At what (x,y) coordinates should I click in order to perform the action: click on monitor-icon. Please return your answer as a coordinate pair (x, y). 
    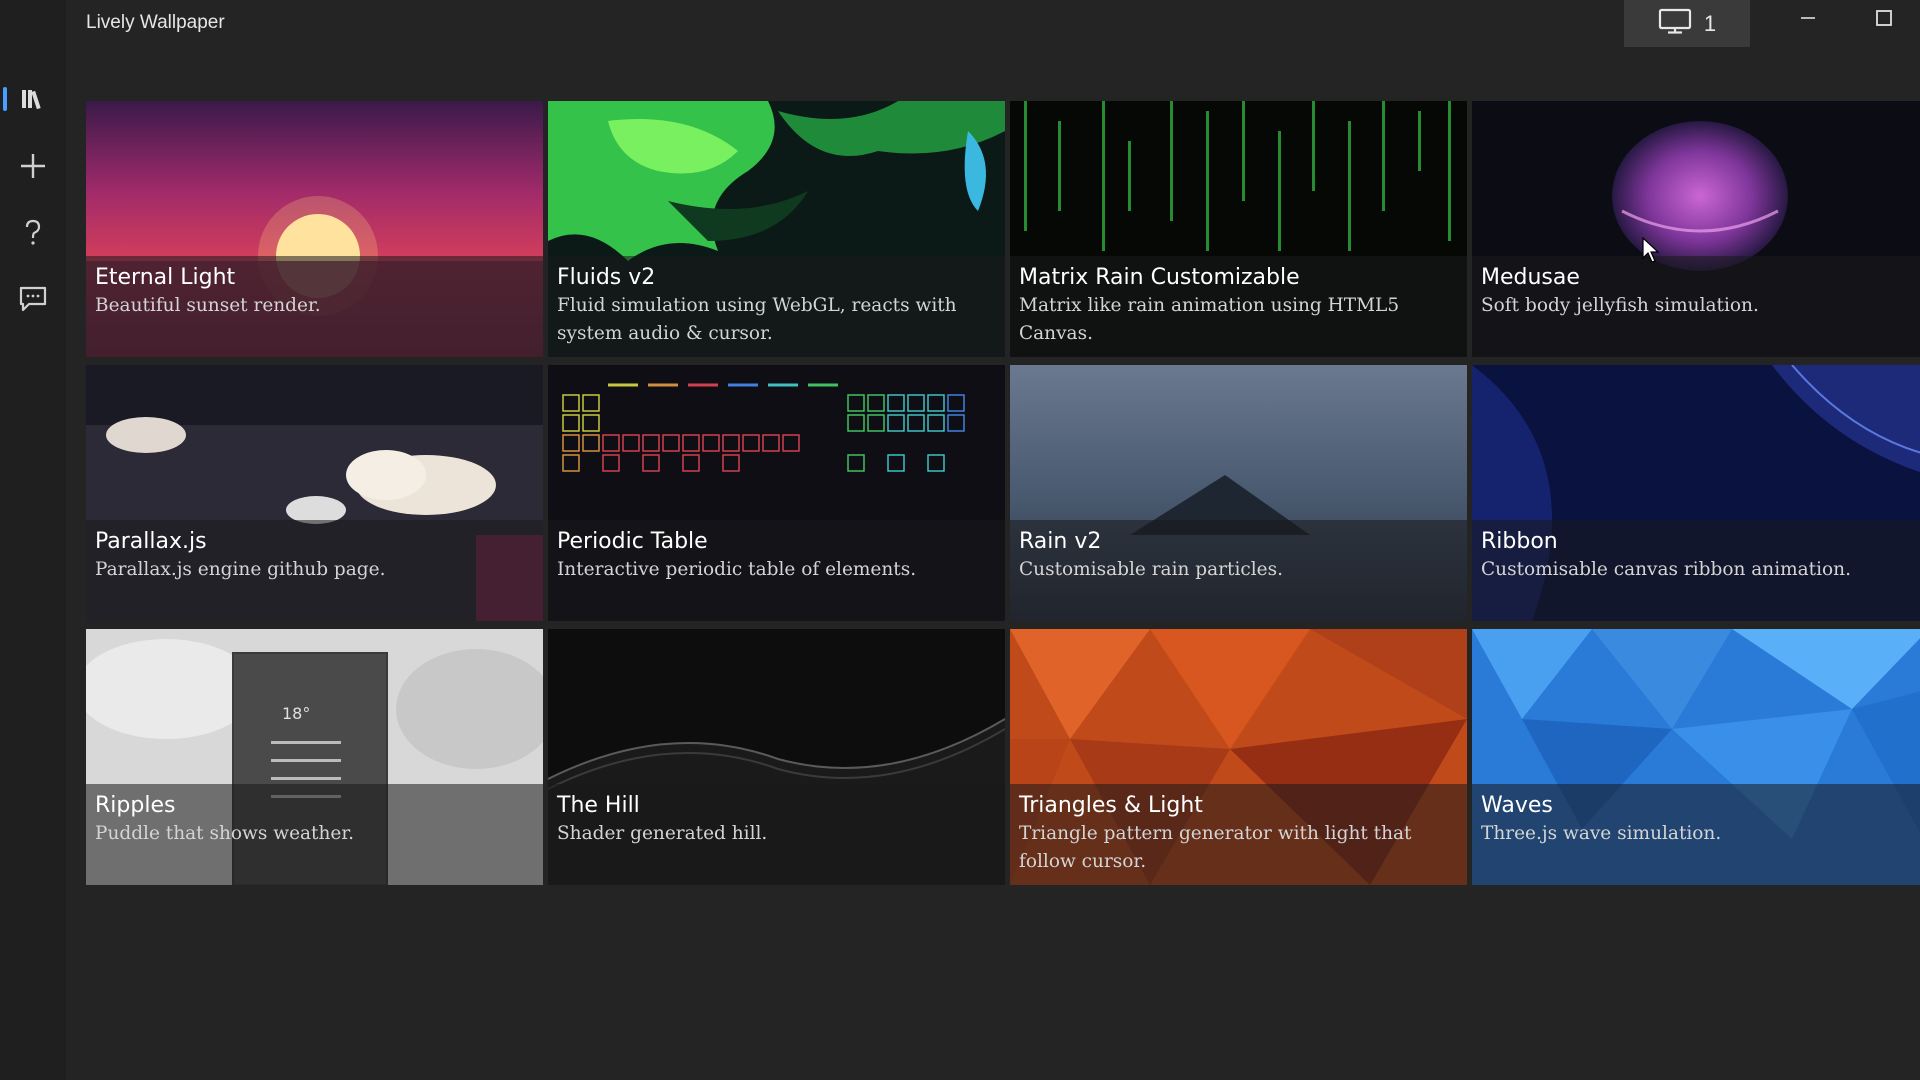
    Looking at the image, I should click on (1675, 24).